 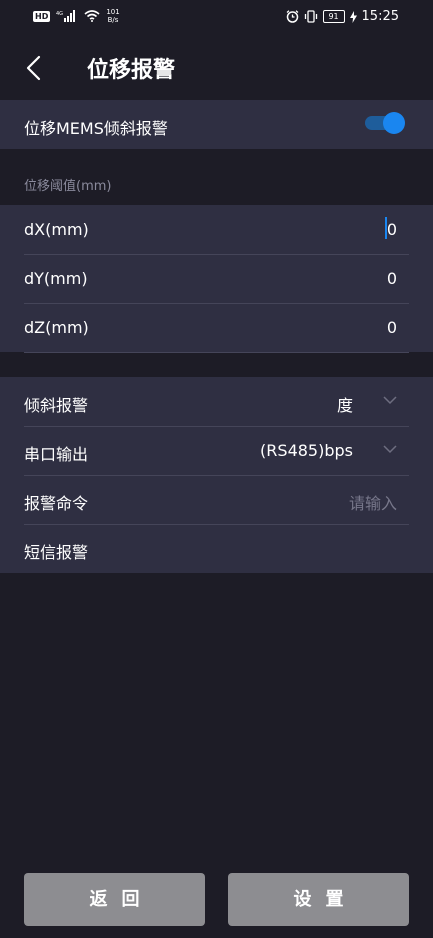 I want to click on toggle-knob, so click(x=394, y=123).